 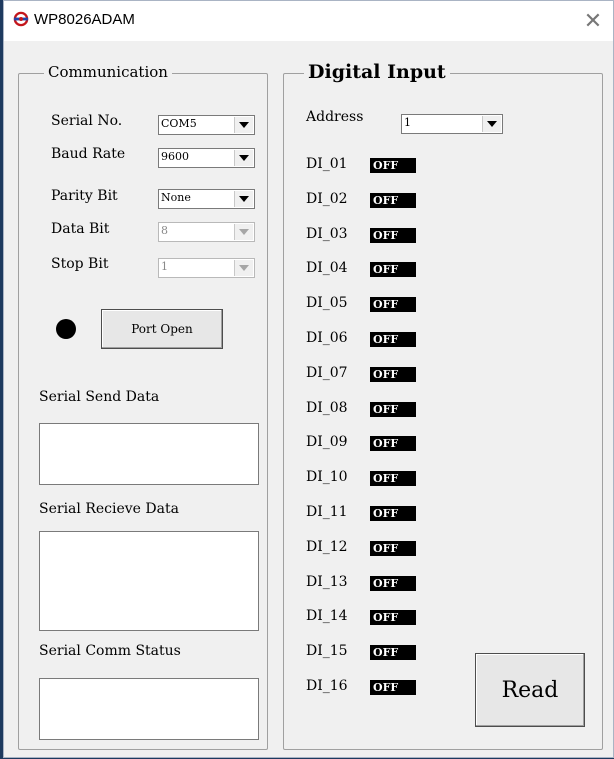 What do you see at coordinates (327, 477) in the screenshot?
I see `di-label: DI_10` at bounding box center [327, 477].